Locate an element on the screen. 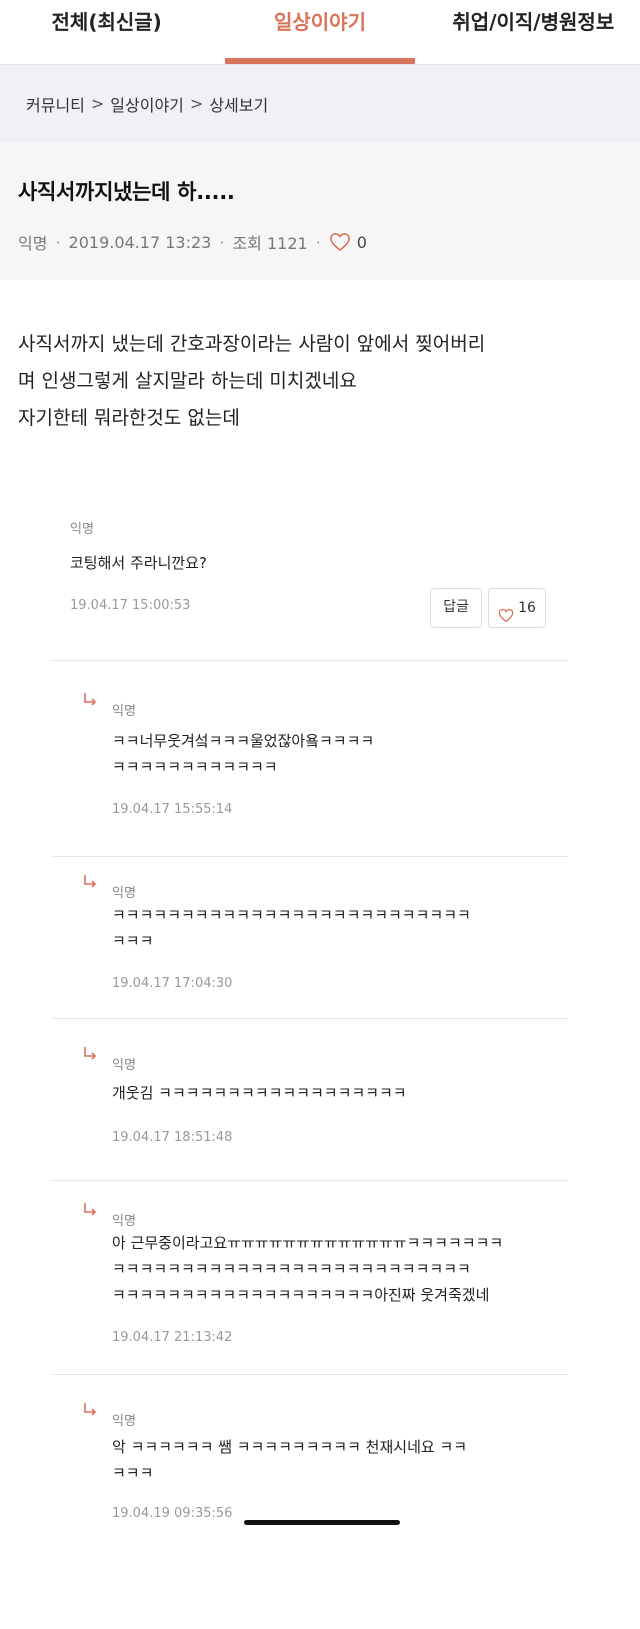 The width and height of the screenshot is (640, 1629). breadcrumb-daily: 일상이야기 is located at coordinates (147, 104).